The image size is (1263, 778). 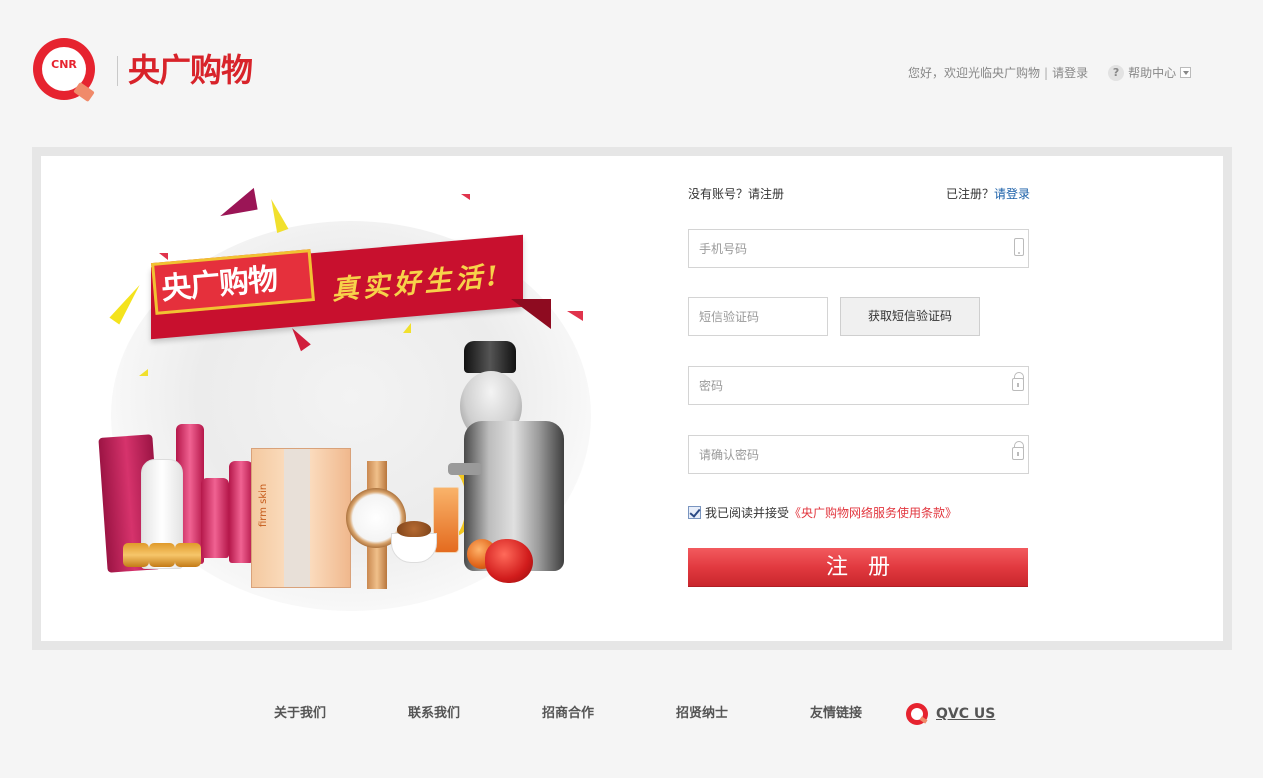 I want to click on cnr-logo-icon: CNR, so click(x=64, y=70).